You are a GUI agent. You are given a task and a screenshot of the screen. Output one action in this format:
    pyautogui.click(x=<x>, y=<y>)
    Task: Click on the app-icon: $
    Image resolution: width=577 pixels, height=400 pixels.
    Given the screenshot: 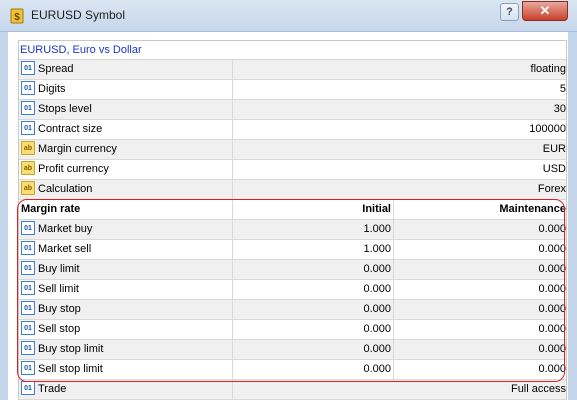 What is the action you would take?
    pyautogui.click(x=17, y=16)
    